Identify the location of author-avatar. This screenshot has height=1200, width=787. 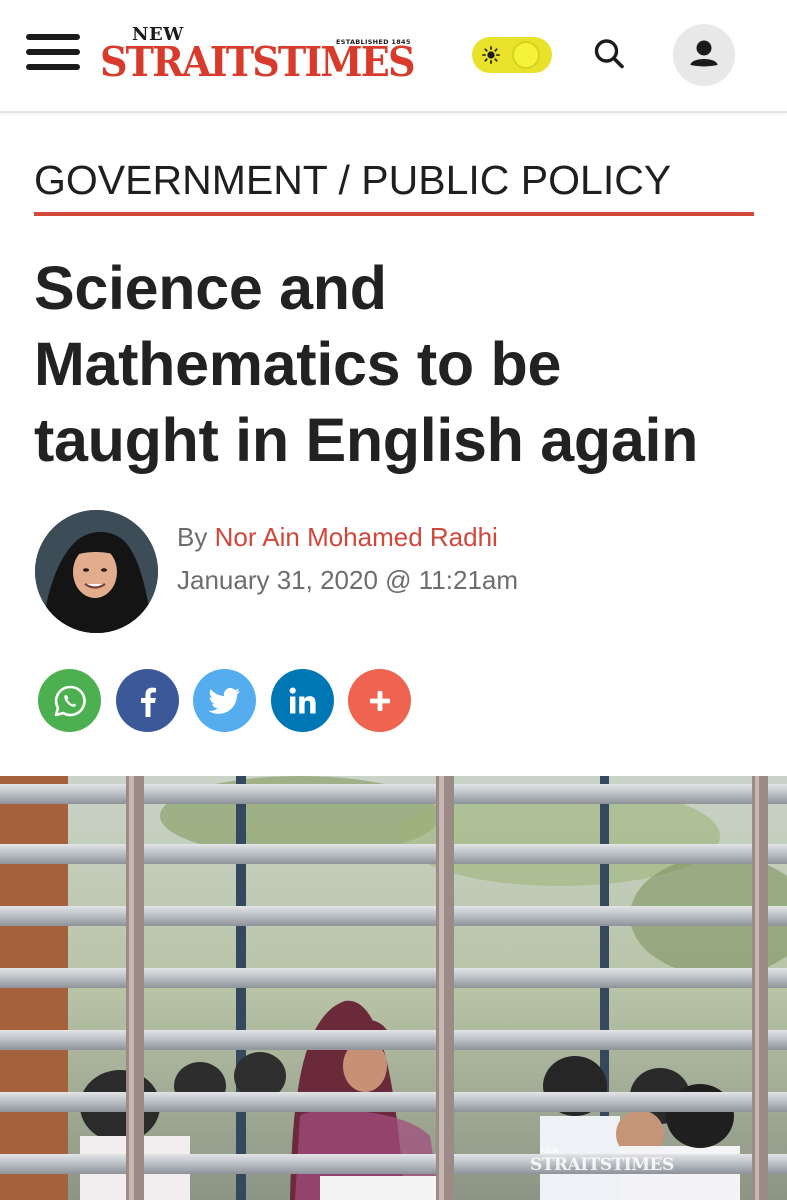
(96, 571).